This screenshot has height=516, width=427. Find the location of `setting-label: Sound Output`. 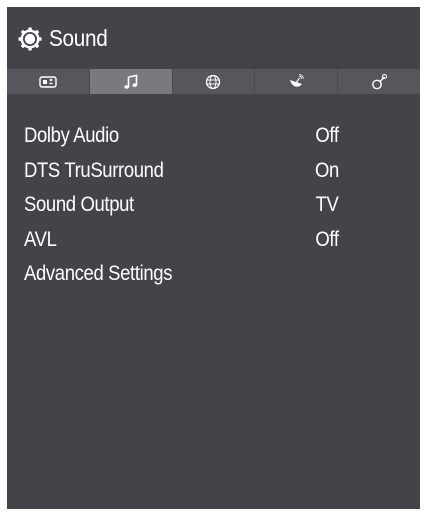

setting-label: Sound Output is located at coordinates (79, 204).